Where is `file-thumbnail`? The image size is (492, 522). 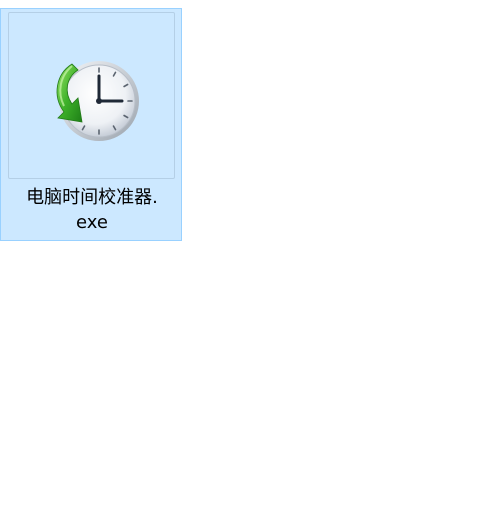
file-thumbnail is located at coordinates (91, 95).